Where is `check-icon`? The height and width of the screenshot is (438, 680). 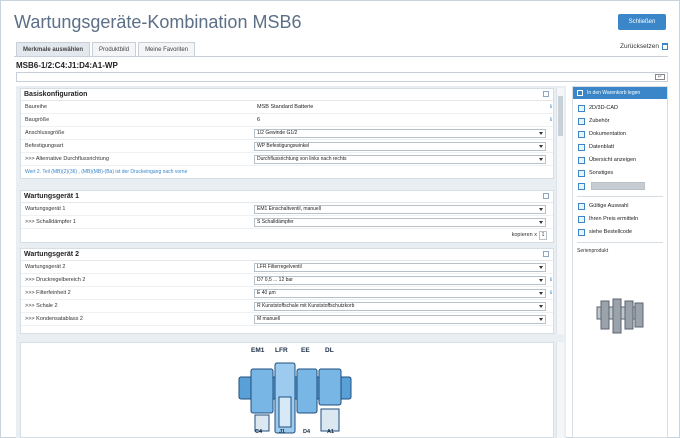 check-icon is located at coordinates (581, 206).